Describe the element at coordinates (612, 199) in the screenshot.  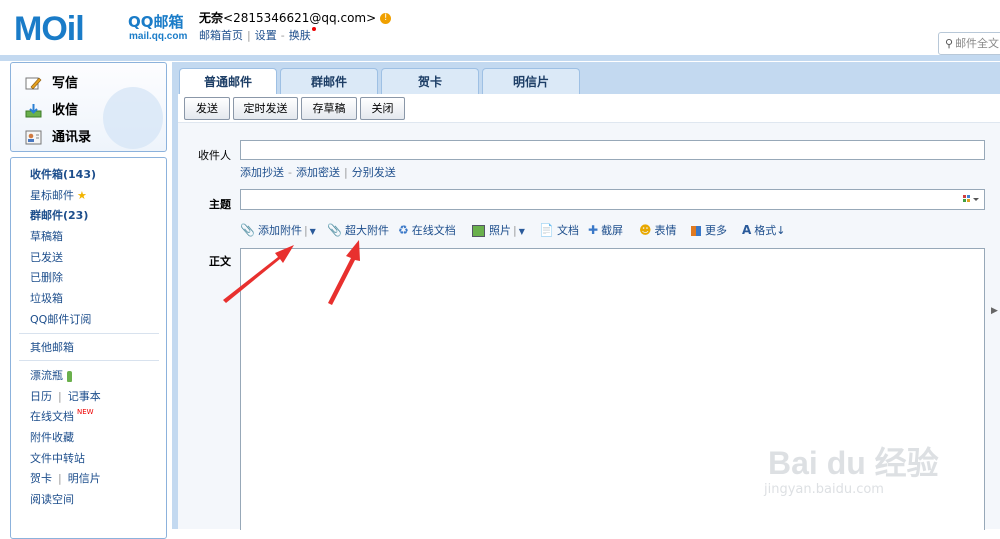
I see `subject-input` at that location.